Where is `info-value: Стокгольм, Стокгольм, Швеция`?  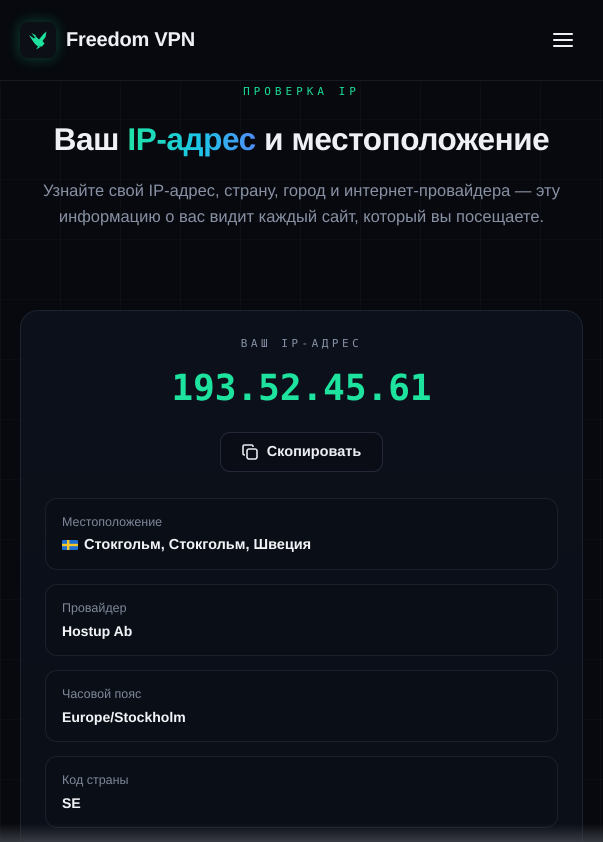
info-value: Стокгольм, Стокгольм, Швеция is located at coordinates (198, 545).